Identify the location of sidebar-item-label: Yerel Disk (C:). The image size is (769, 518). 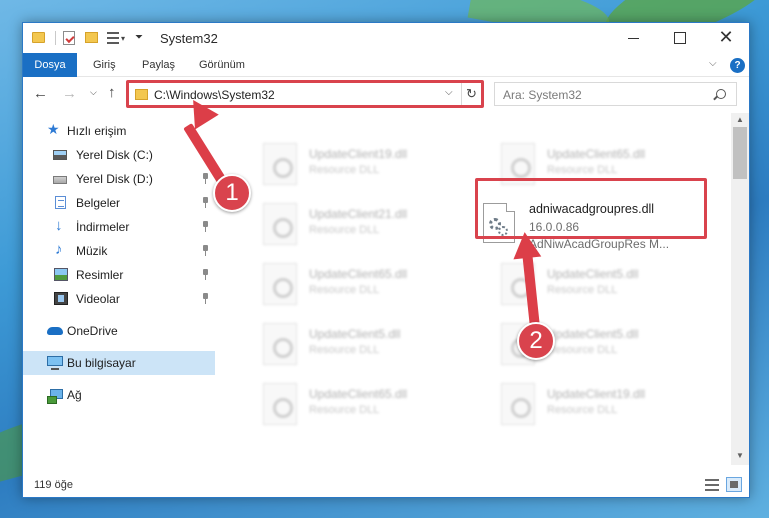
(114, 155).